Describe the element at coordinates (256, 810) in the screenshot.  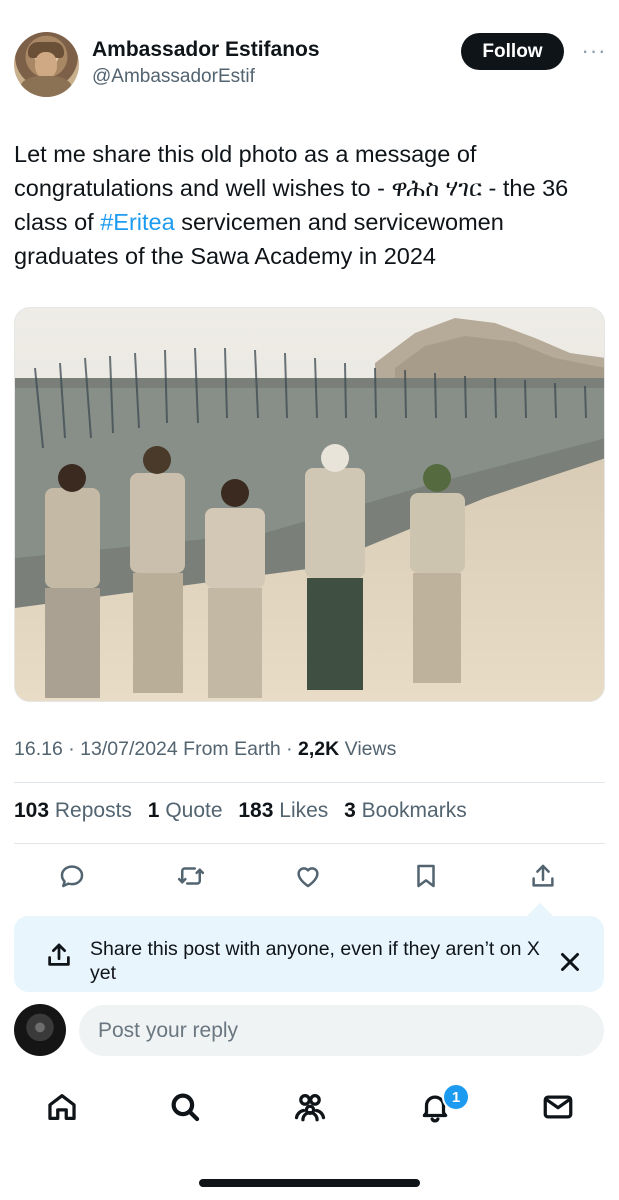
I see `likes-count: 183` at that location.